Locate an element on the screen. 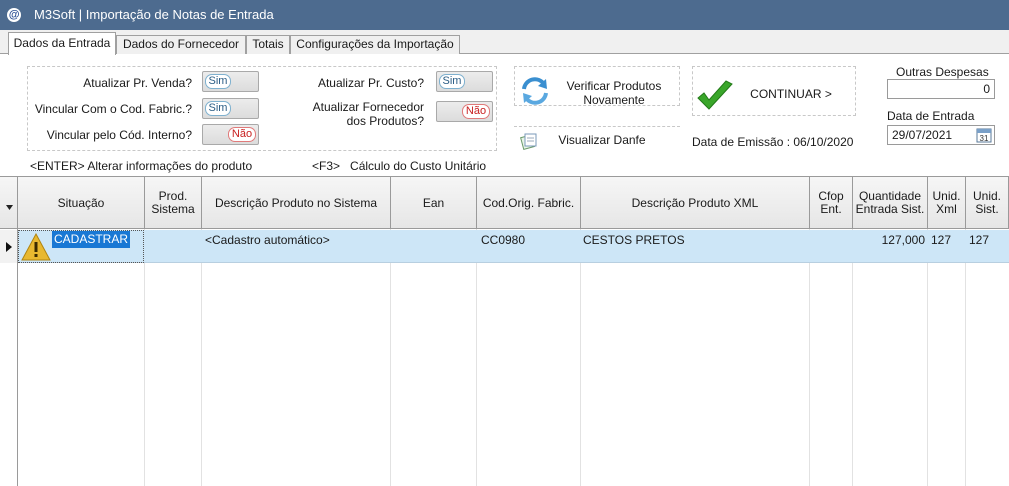 The image size is (1009, 486). unid-xml-cell: 127 is located at coordinates (947, 246).